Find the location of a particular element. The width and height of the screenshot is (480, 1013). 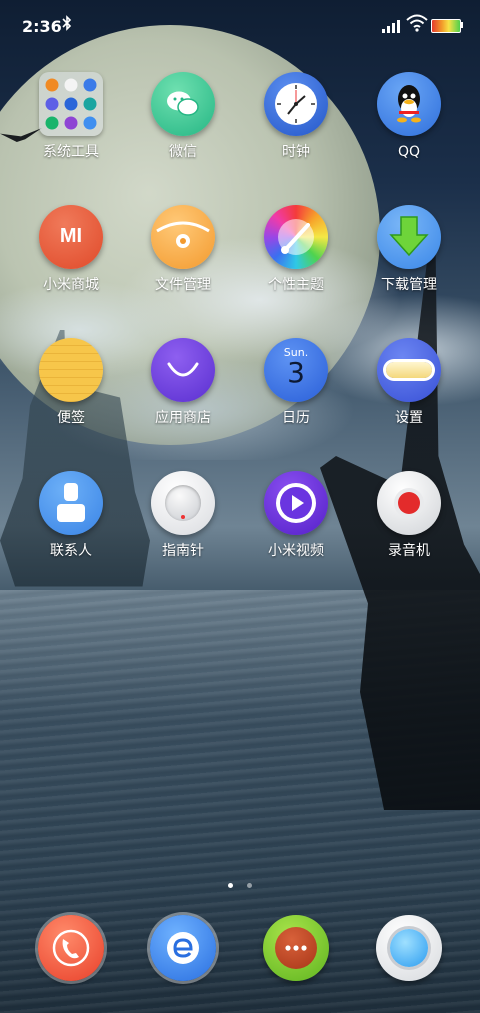

app-label: 录音机 is located at coordinates (409, 551).